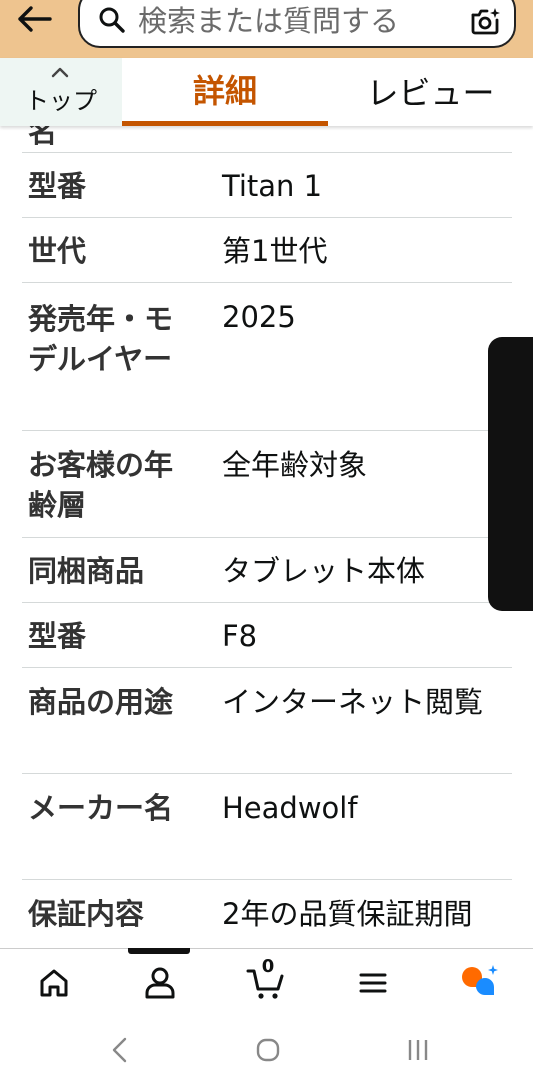 Image resolution: width=533 pixels, height=1080 pixels. What do you see at coordinates (240, 636) in the screenshot?
I see `details-row-value: F8` at bounding box center [240, 636].